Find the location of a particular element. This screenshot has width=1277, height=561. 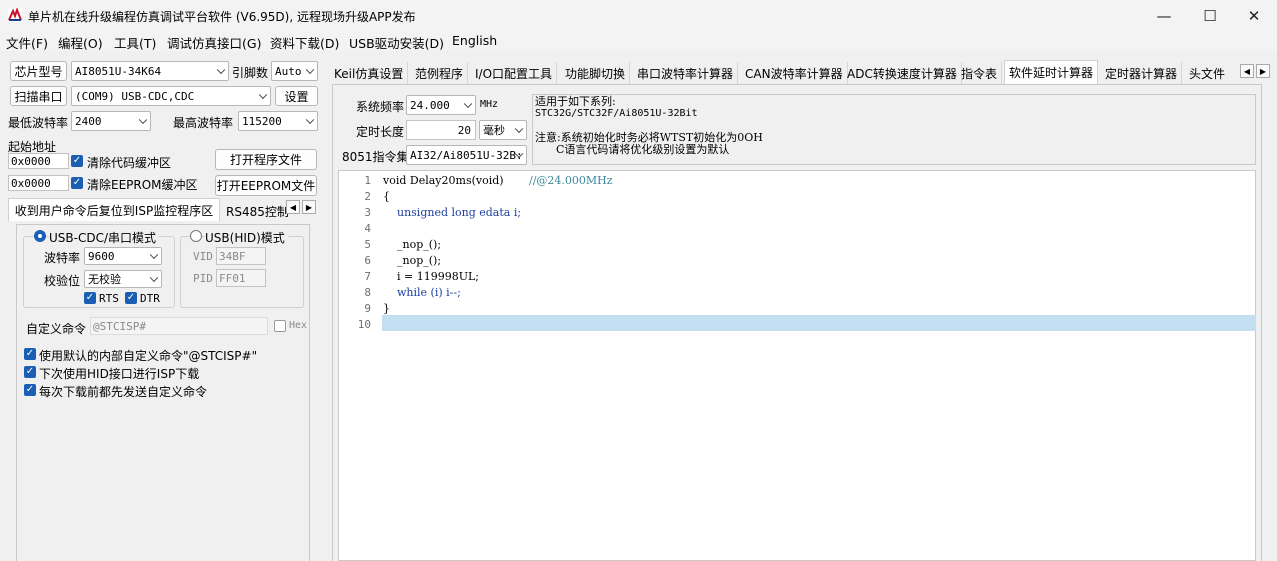

pid-value: FF01 is located at coordinates (232, 278).